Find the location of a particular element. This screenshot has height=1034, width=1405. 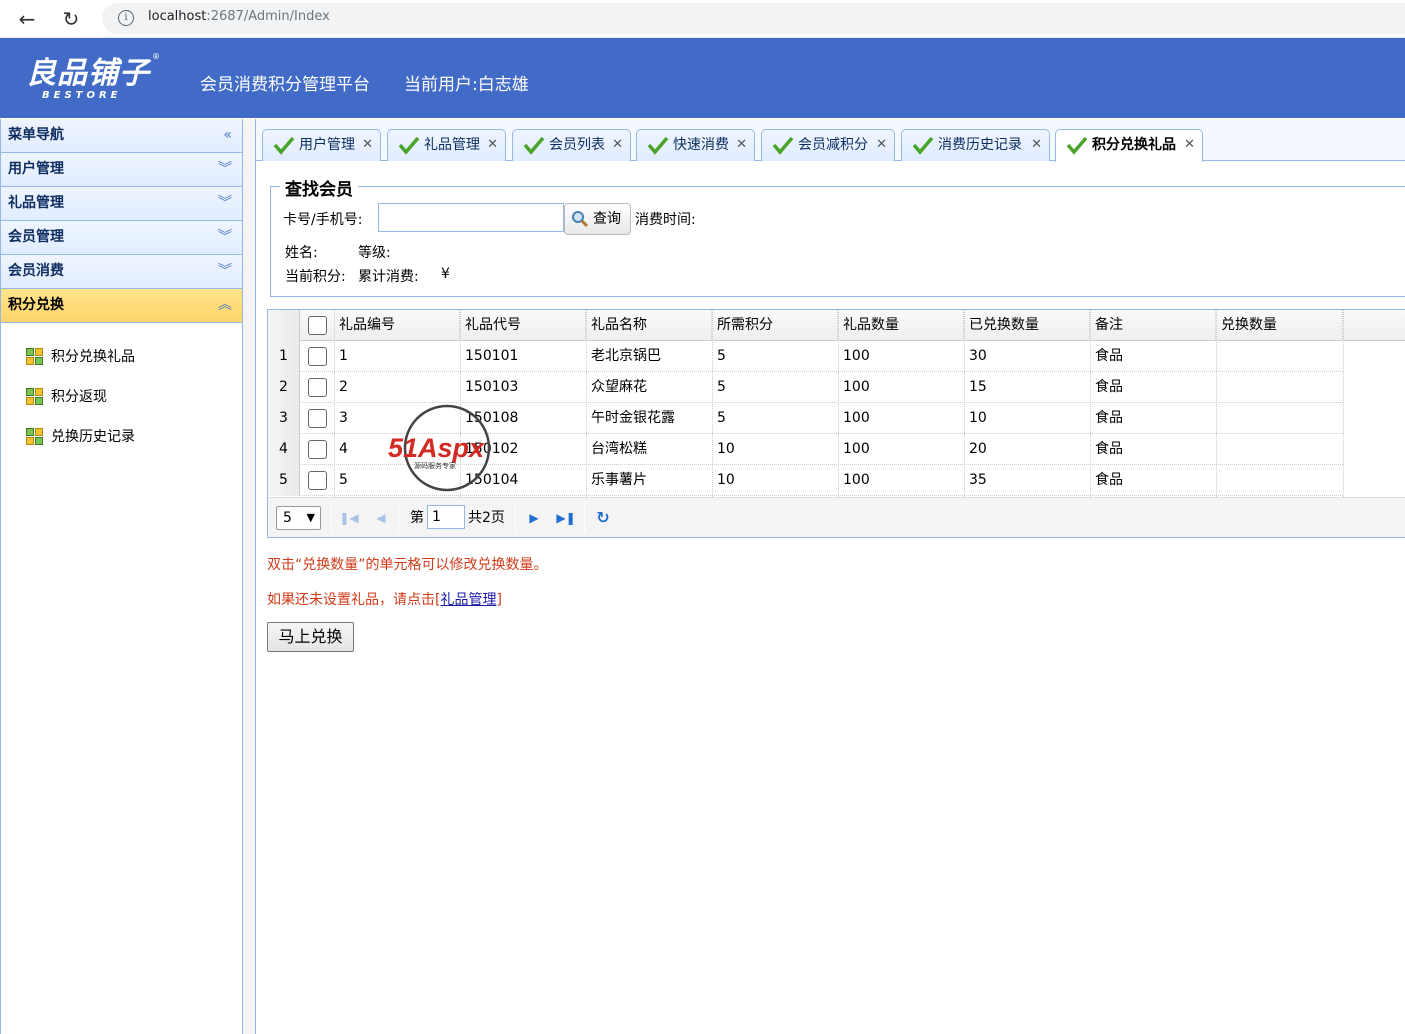

tab-user-mgmt: 用户管理 ✕ is located at coordinates (321, 145).